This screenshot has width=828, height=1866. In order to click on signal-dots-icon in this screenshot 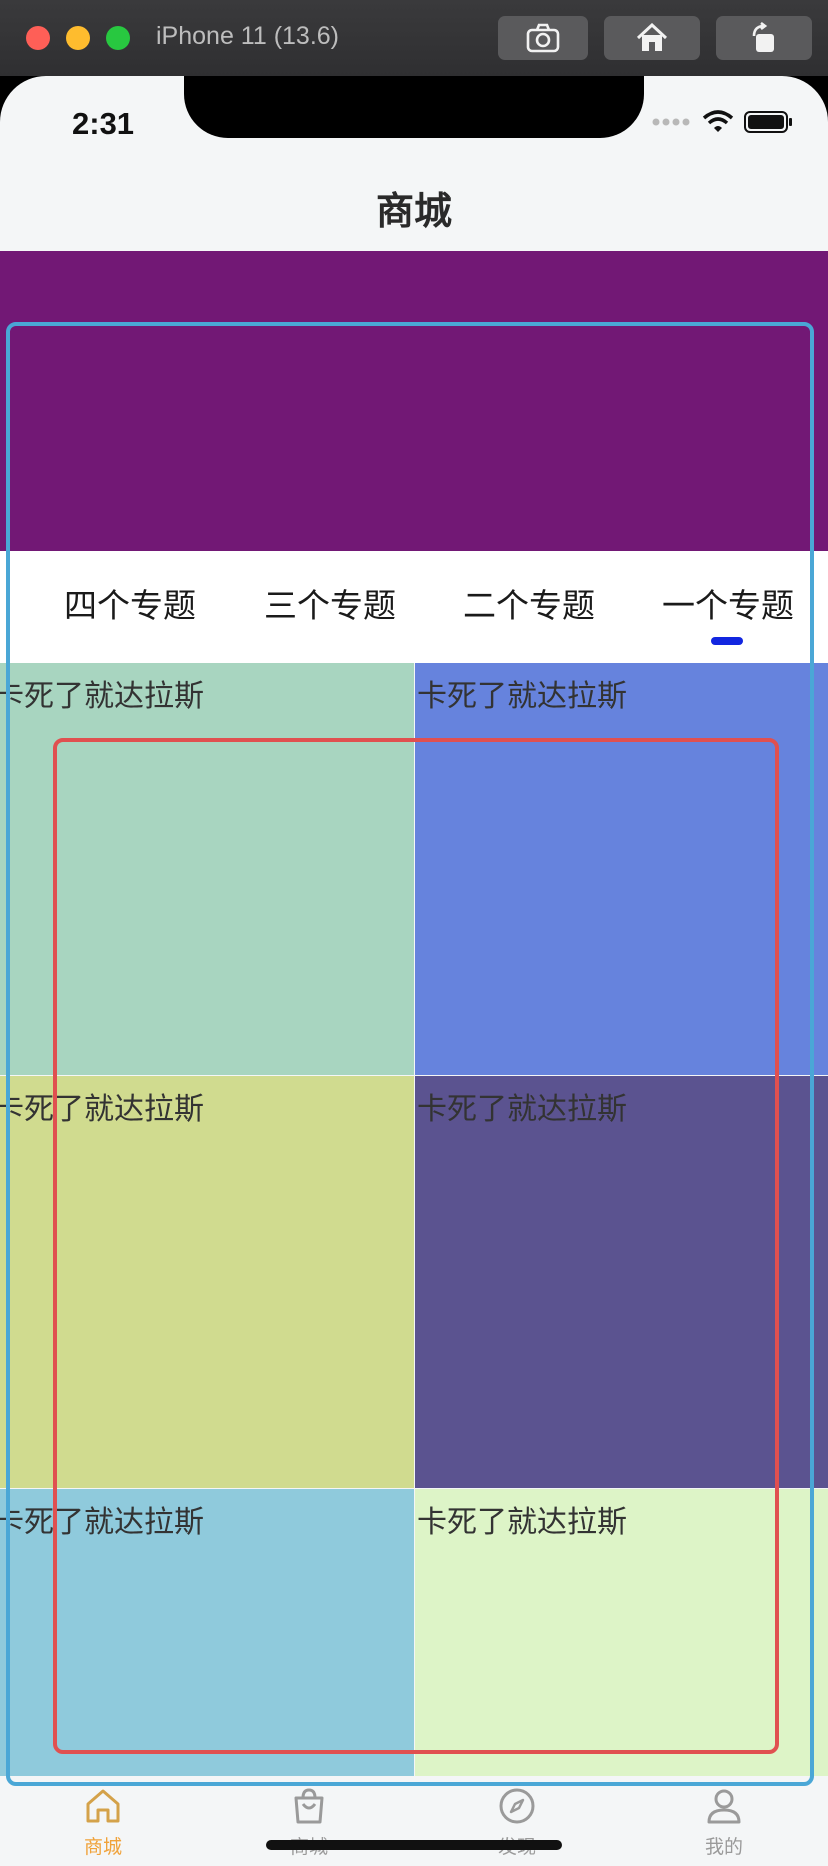, I will do `click(671, 122)`.